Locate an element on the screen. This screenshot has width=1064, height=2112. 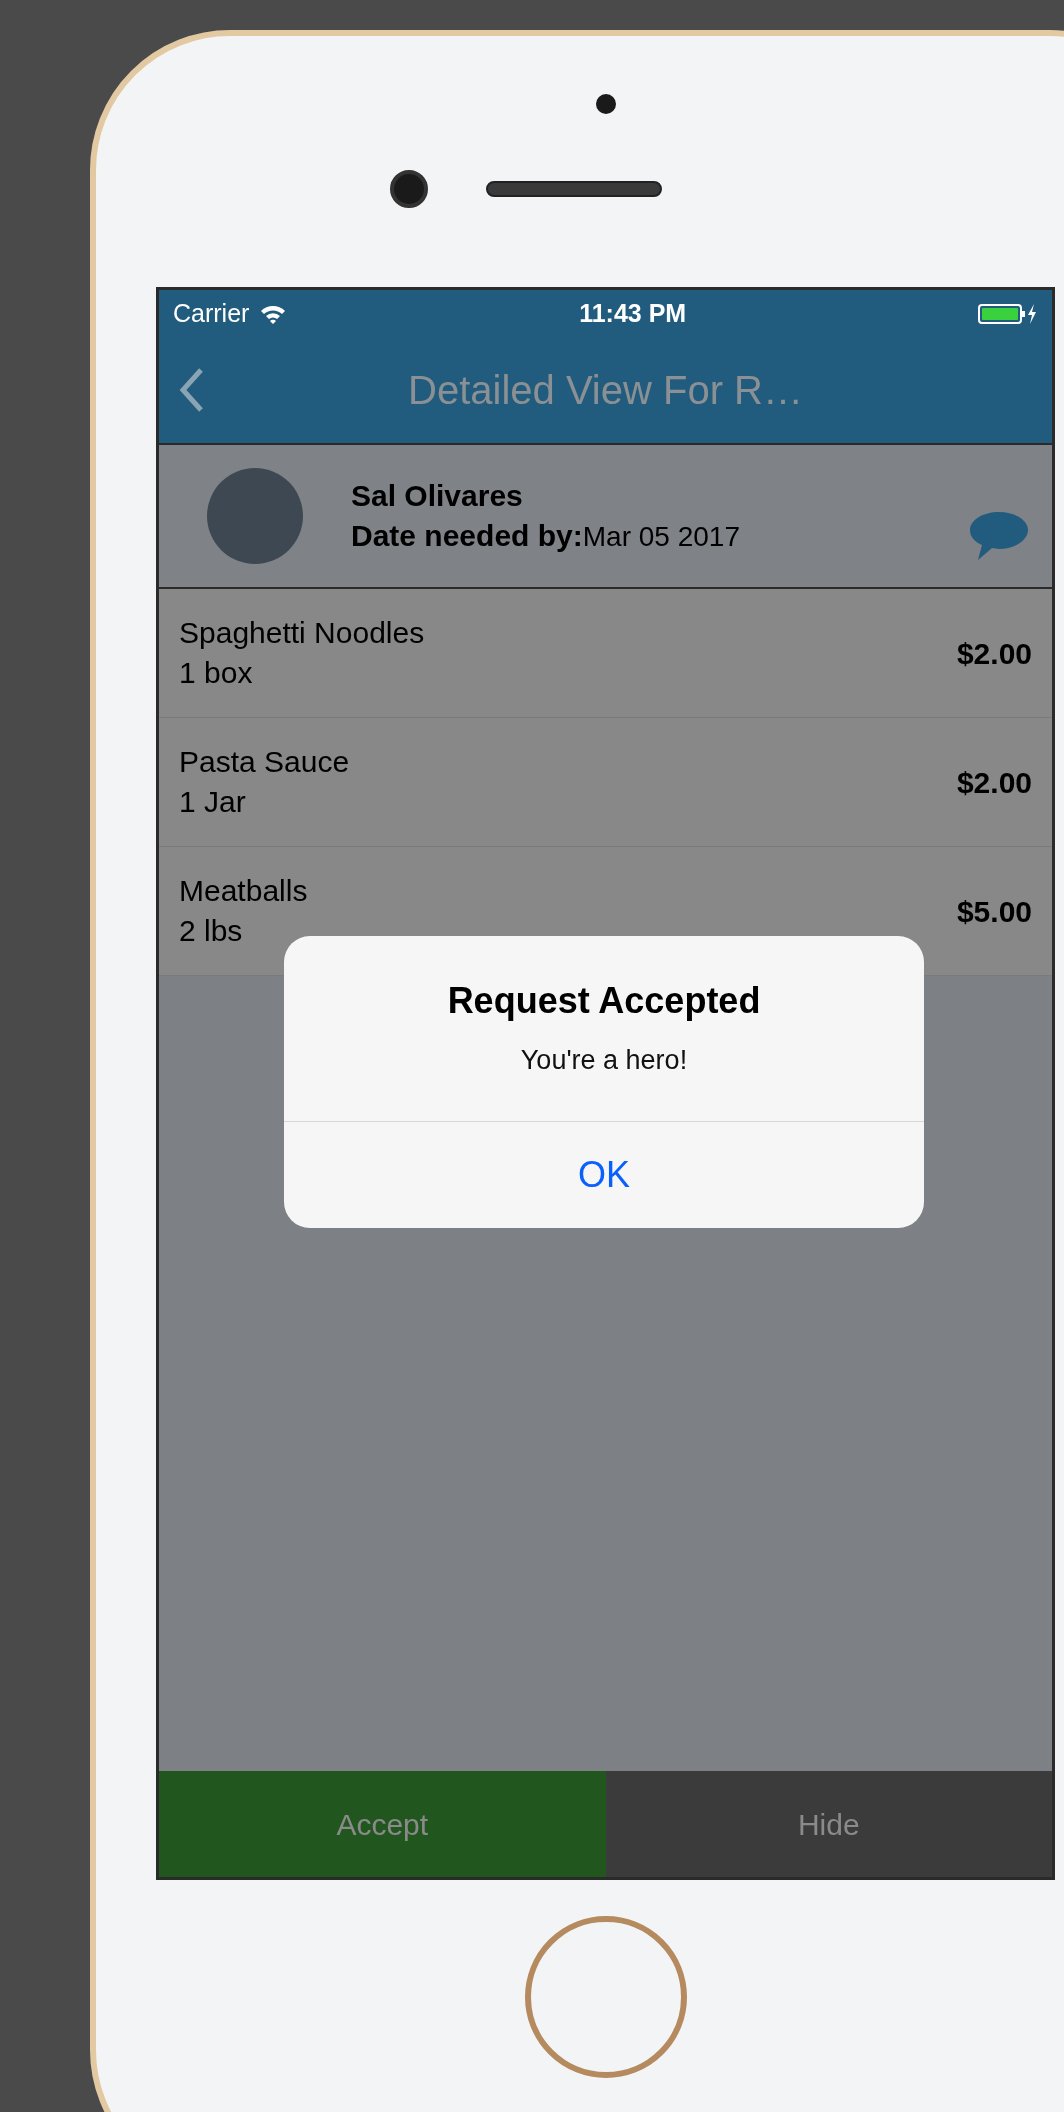
item-name: Pasta Sauce is located at coordinates (265, 762).